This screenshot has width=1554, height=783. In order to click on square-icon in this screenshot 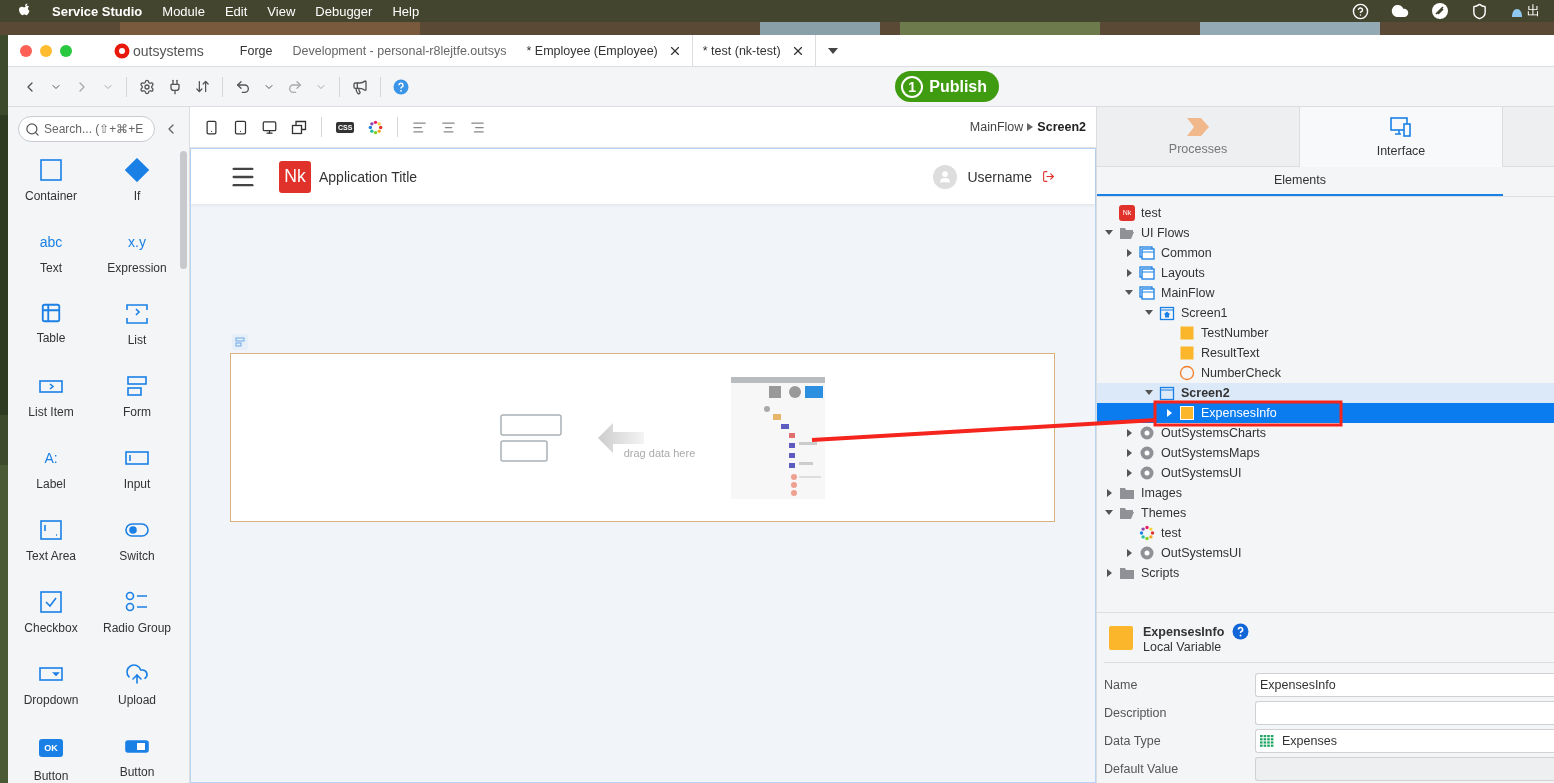, I will do `click(51, 170)`.